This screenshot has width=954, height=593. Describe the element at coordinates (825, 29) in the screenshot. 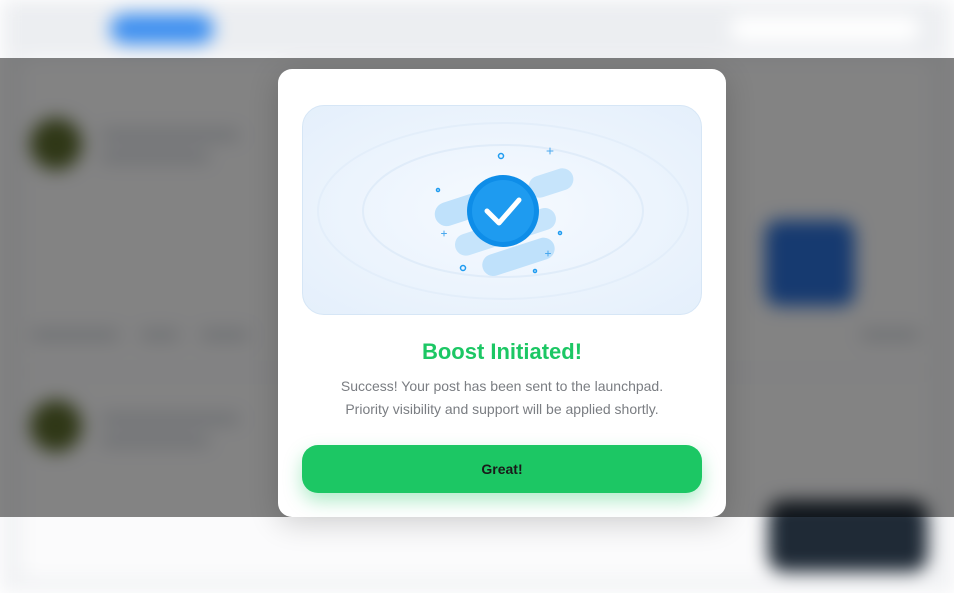

I see `background-search` at that location.